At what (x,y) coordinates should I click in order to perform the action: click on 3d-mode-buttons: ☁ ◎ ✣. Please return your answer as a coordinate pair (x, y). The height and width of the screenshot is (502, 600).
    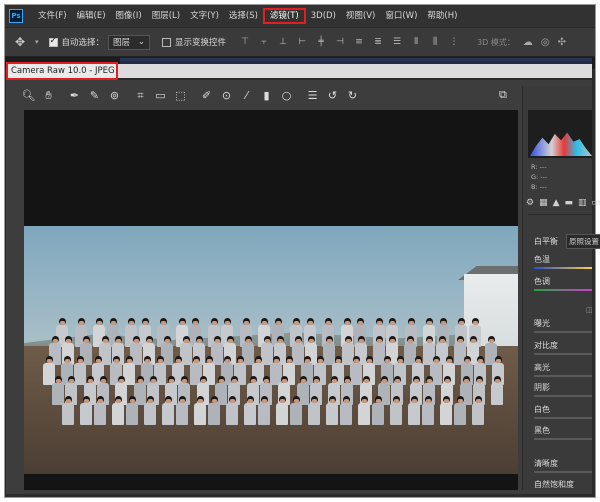
    Looking at the image, I should click on (544, 42).